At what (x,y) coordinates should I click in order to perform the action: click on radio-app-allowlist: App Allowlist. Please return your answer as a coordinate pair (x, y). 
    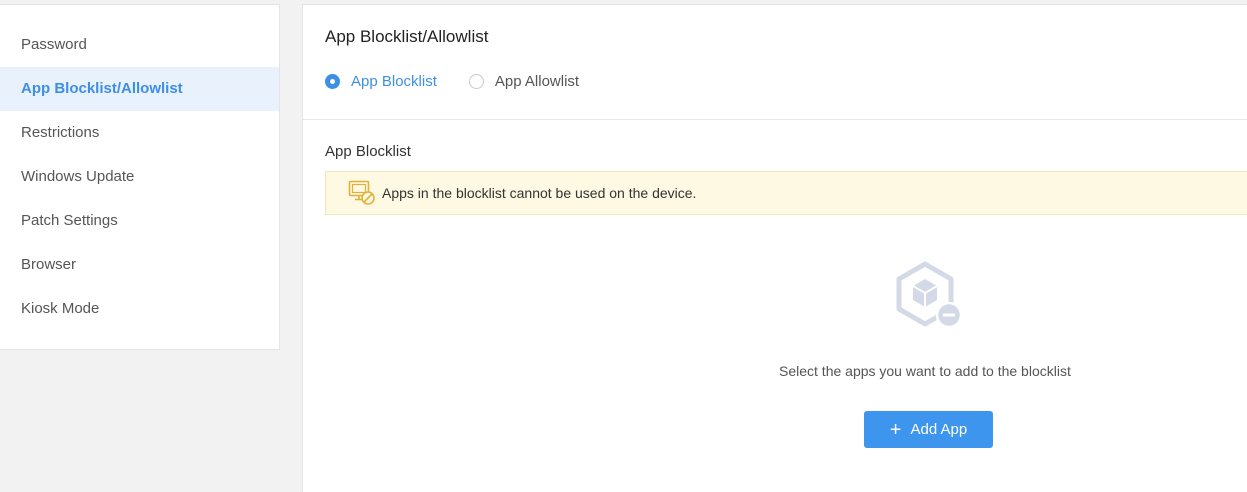
    Looking at the image, I should click on (524, 81).